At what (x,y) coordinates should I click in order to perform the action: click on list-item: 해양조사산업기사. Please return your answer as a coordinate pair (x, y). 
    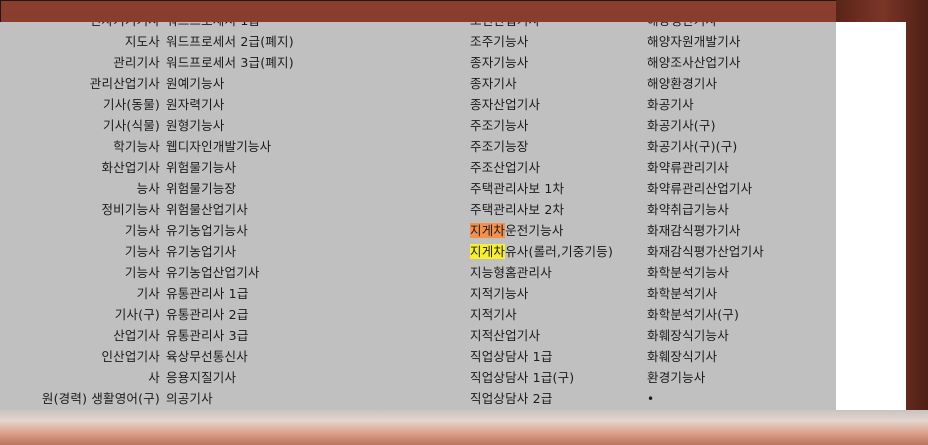
    Looking at the image, I should click on (705, 62).